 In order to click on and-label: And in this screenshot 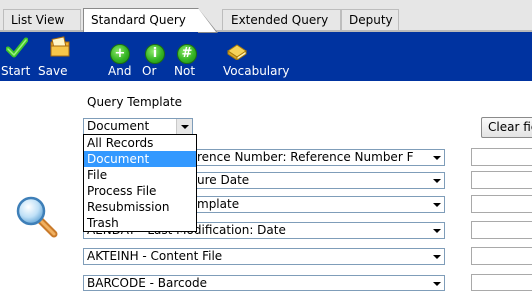, I will do `click(120, 71)`.